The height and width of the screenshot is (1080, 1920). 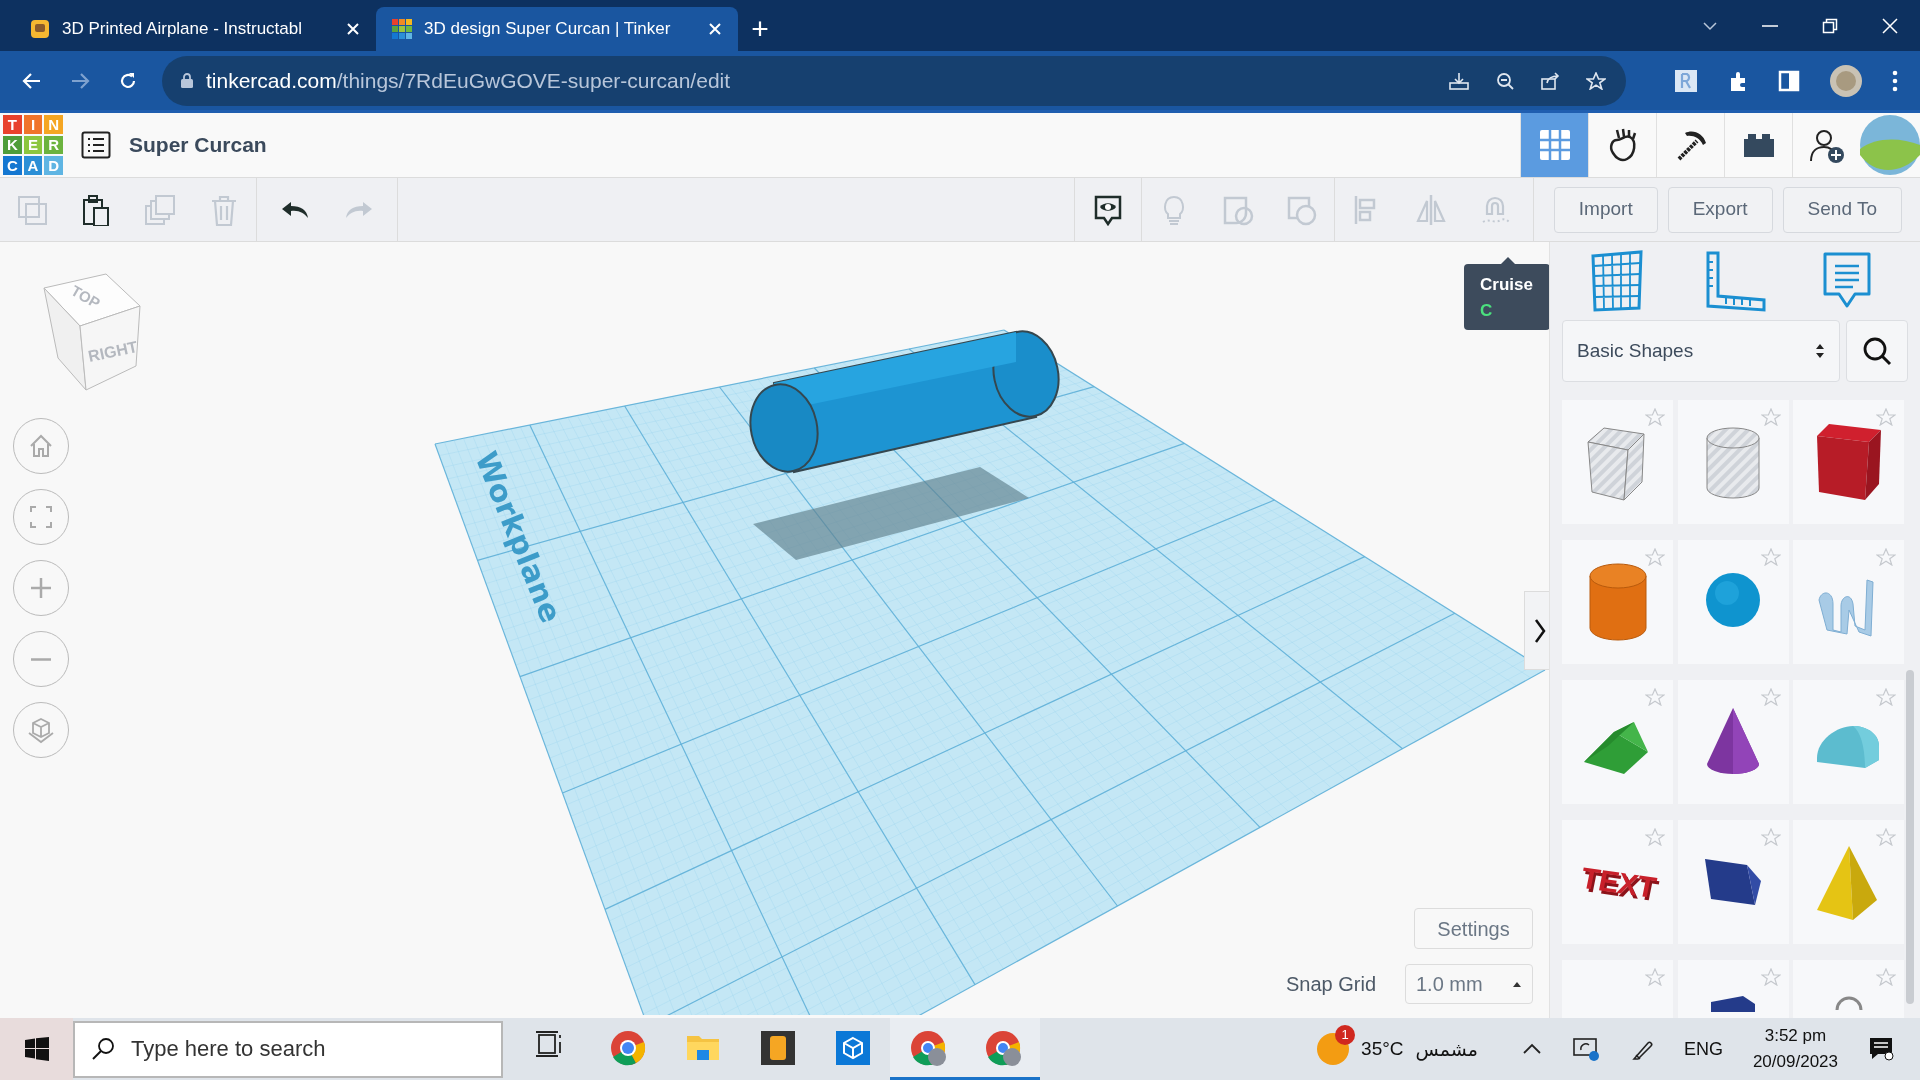 What do you see at coordinates (1846, 80) in the screenshot?
I see `profile-avatar-icon` at bounding box center [1846, 80].